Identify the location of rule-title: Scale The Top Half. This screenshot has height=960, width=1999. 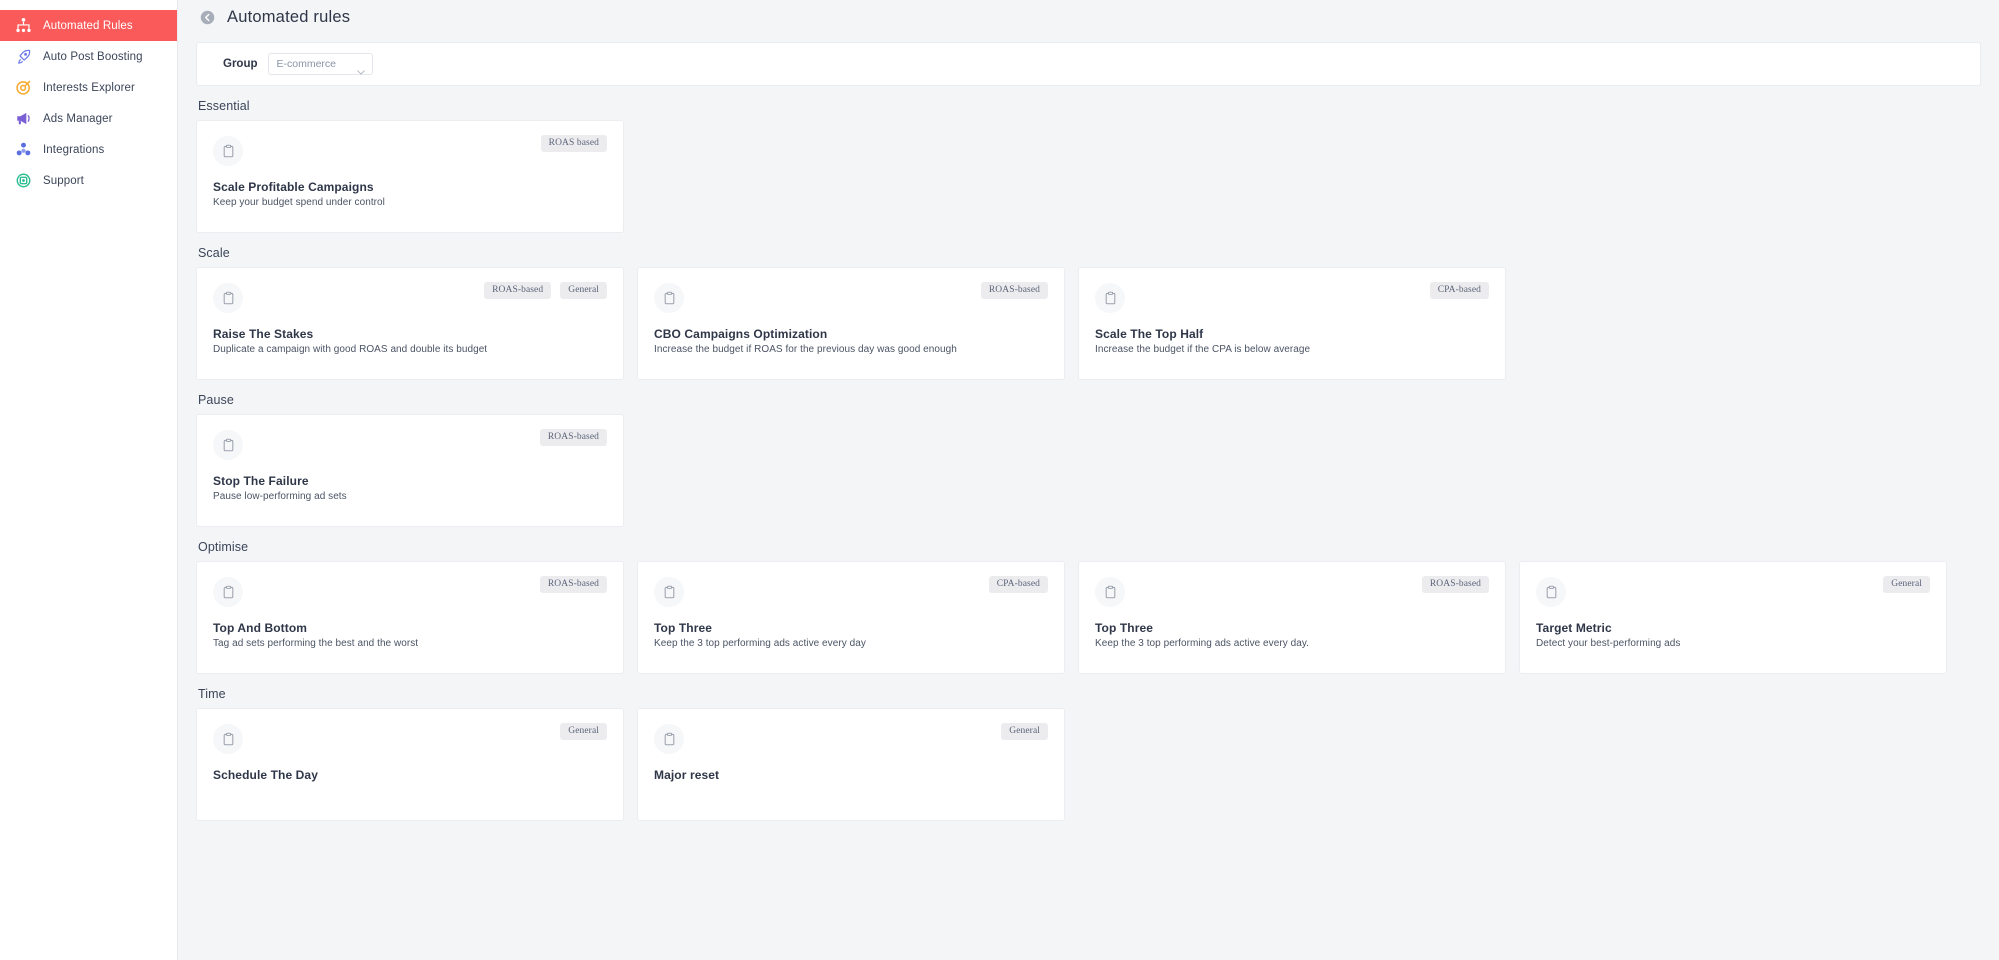
(1149, 334).